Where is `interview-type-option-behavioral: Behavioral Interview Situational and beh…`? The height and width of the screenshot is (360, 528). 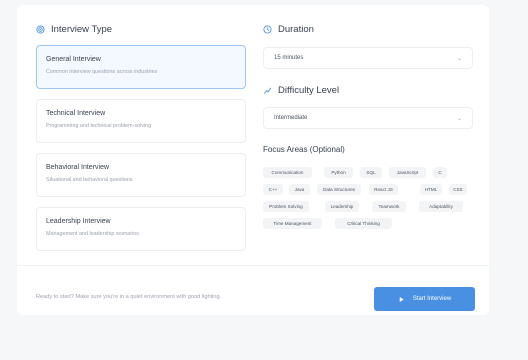
interview-type-option-behavioral: Behavioral Interview Situational and beh… is located at coordinates (141, 175).